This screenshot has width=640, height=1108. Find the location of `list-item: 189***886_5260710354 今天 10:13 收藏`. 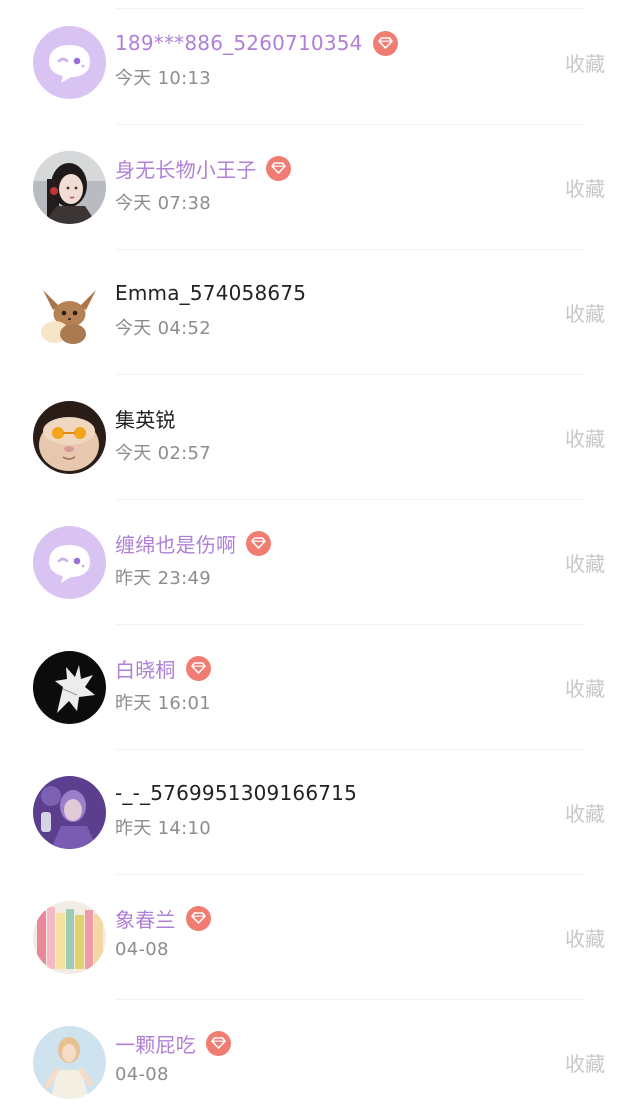

list-item: 189***886_5260710354 今天 10:13 收藏 is located at coordinates (320, 62).